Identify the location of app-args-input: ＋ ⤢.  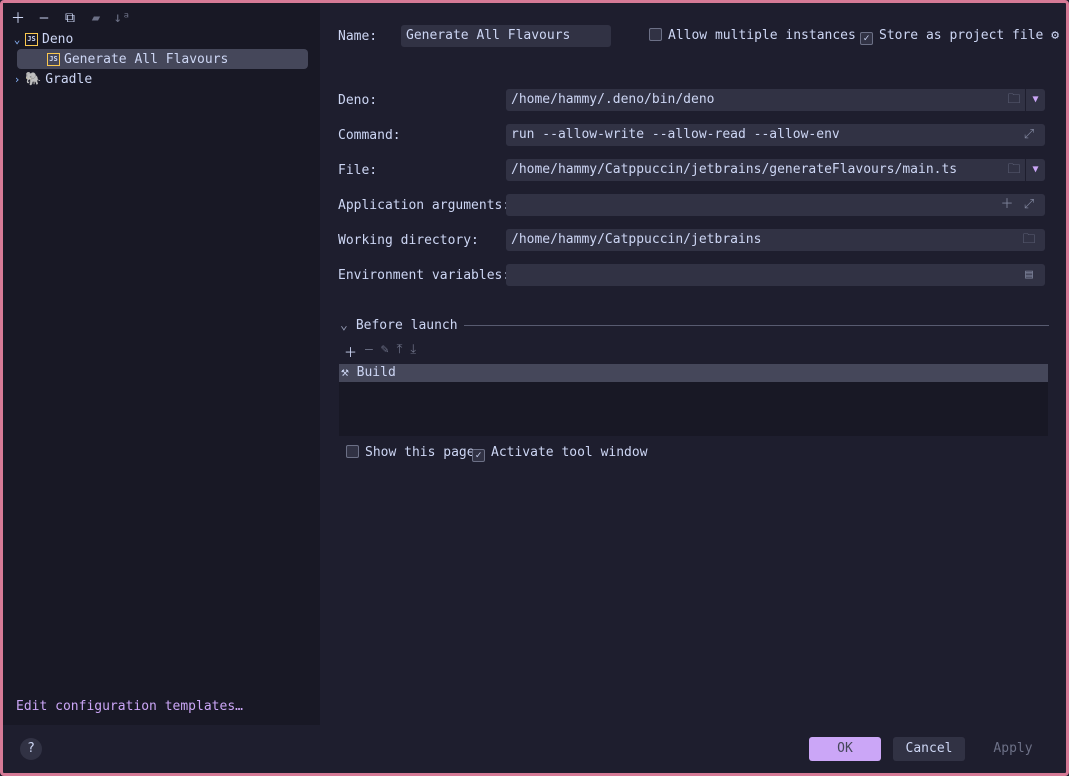
(775, 205).